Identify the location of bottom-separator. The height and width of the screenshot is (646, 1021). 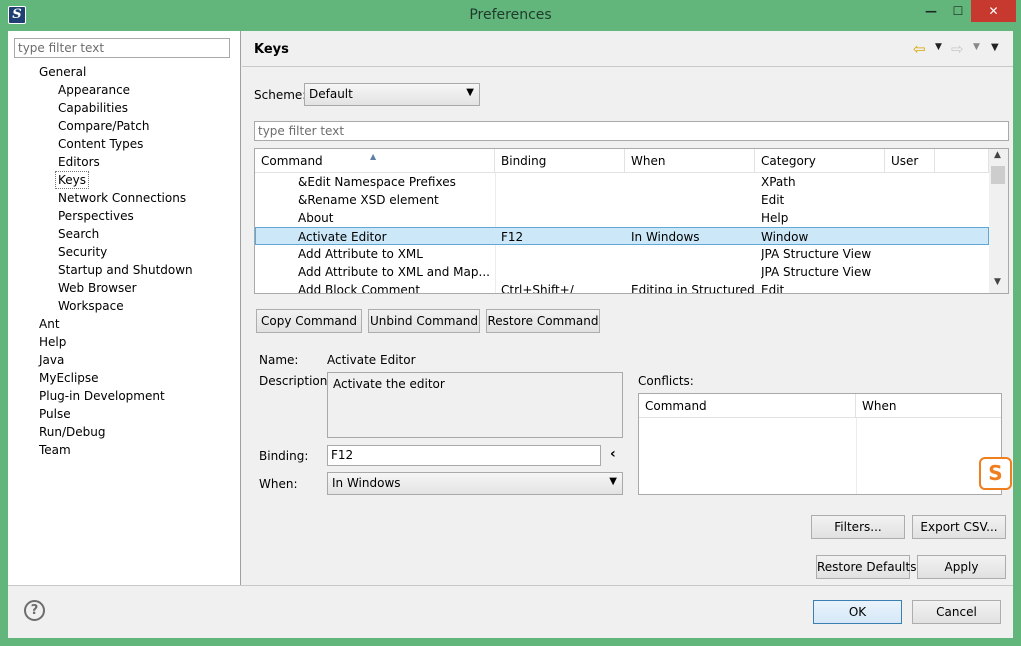
(510, 585).